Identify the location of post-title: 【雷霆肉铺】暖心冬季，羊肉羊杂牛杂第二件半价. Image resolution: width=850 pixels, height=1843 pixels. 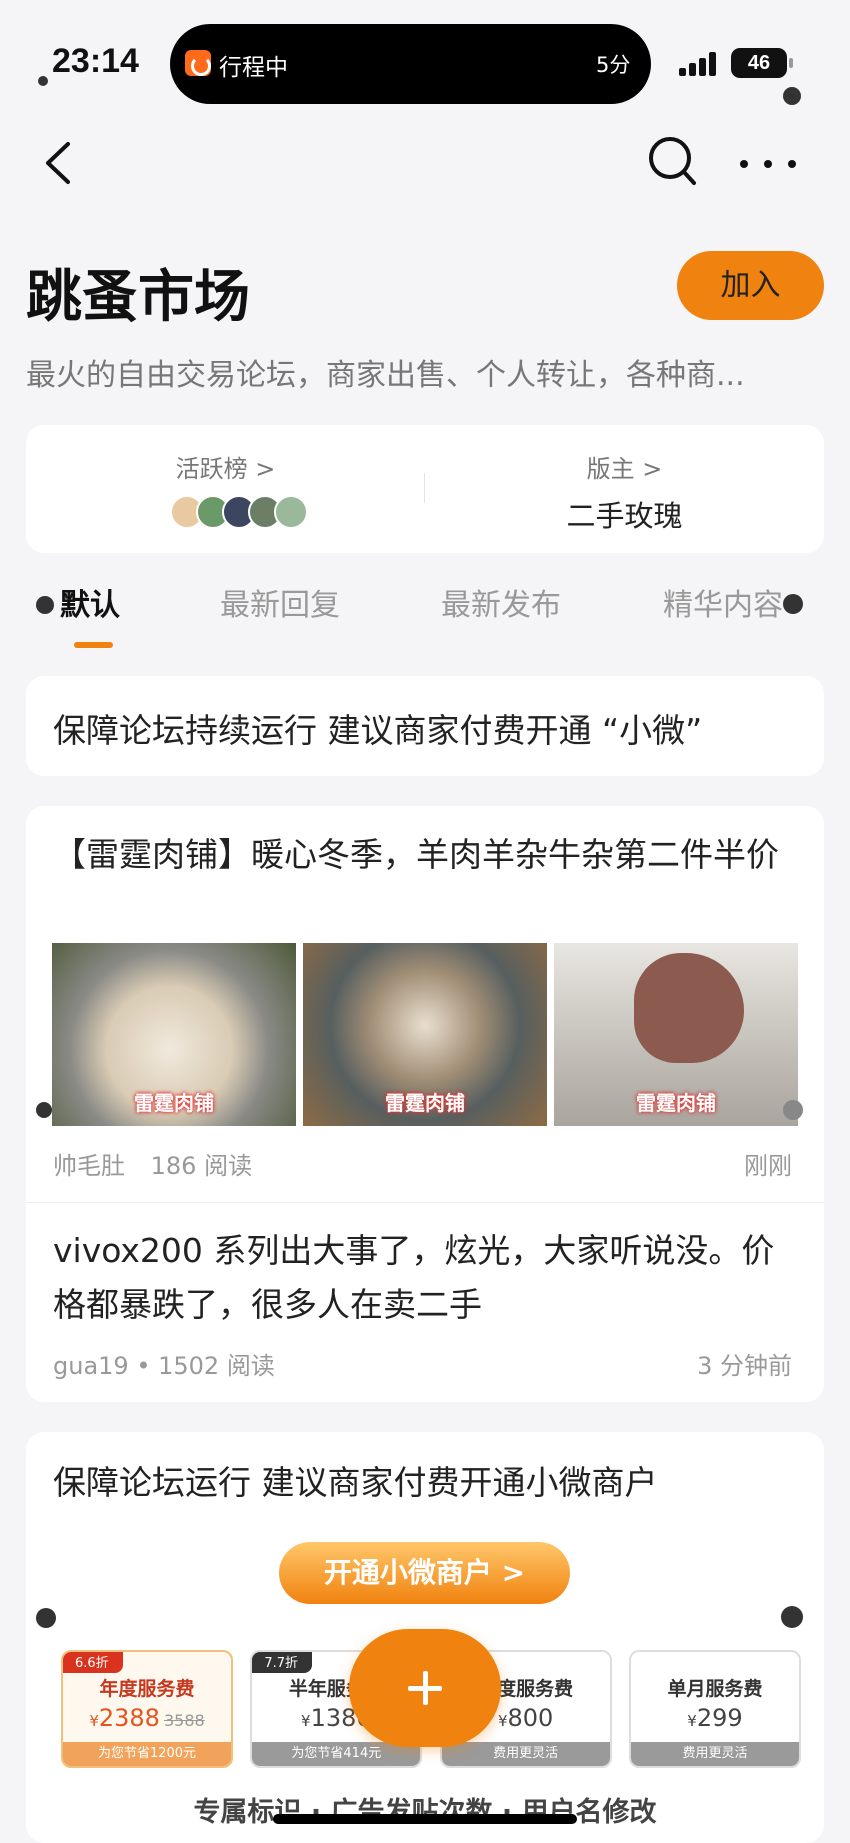
(428, 855).